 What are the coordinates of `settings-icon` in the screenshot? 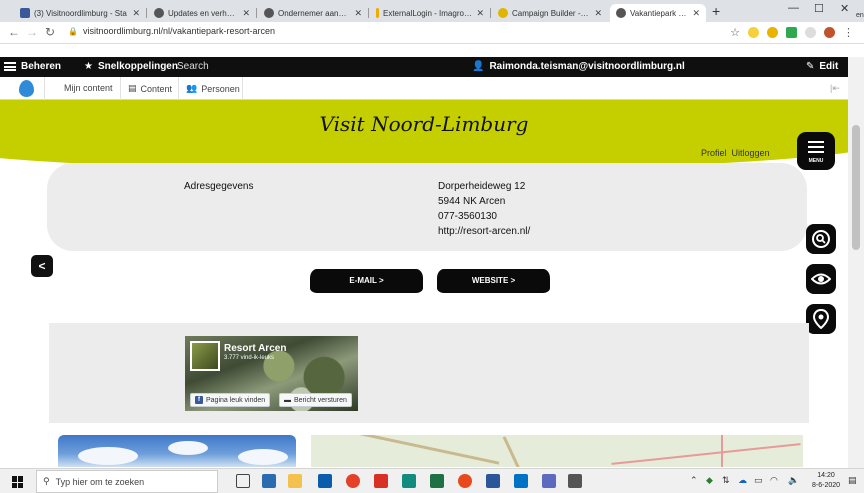 It's located at (575, 481).